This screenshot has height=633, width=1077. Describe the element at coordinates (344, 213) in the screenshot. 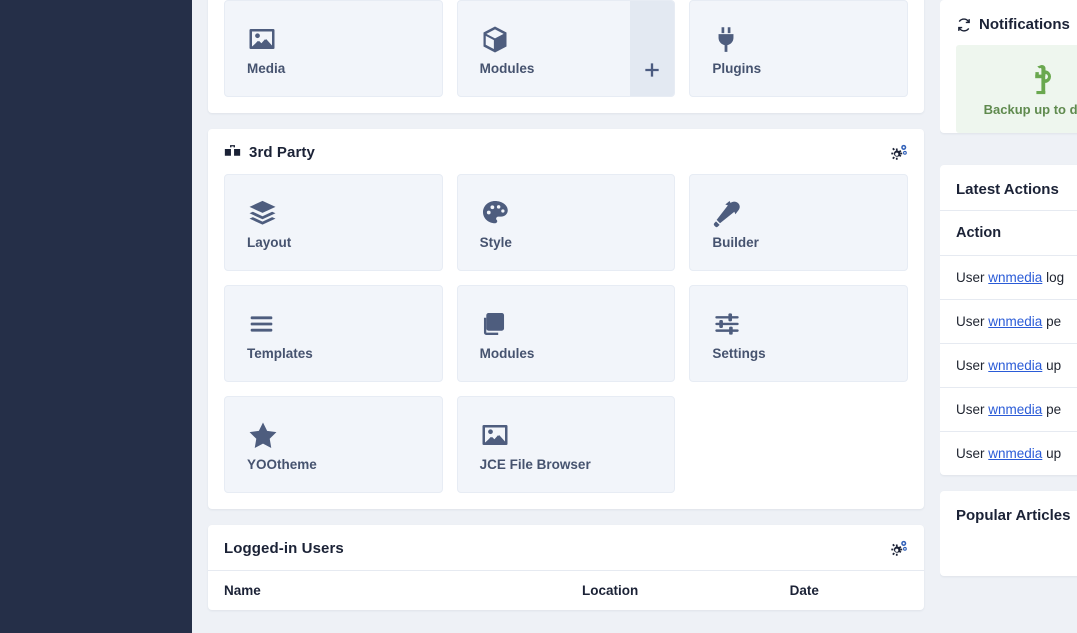

I see `layers-icon` at that location.